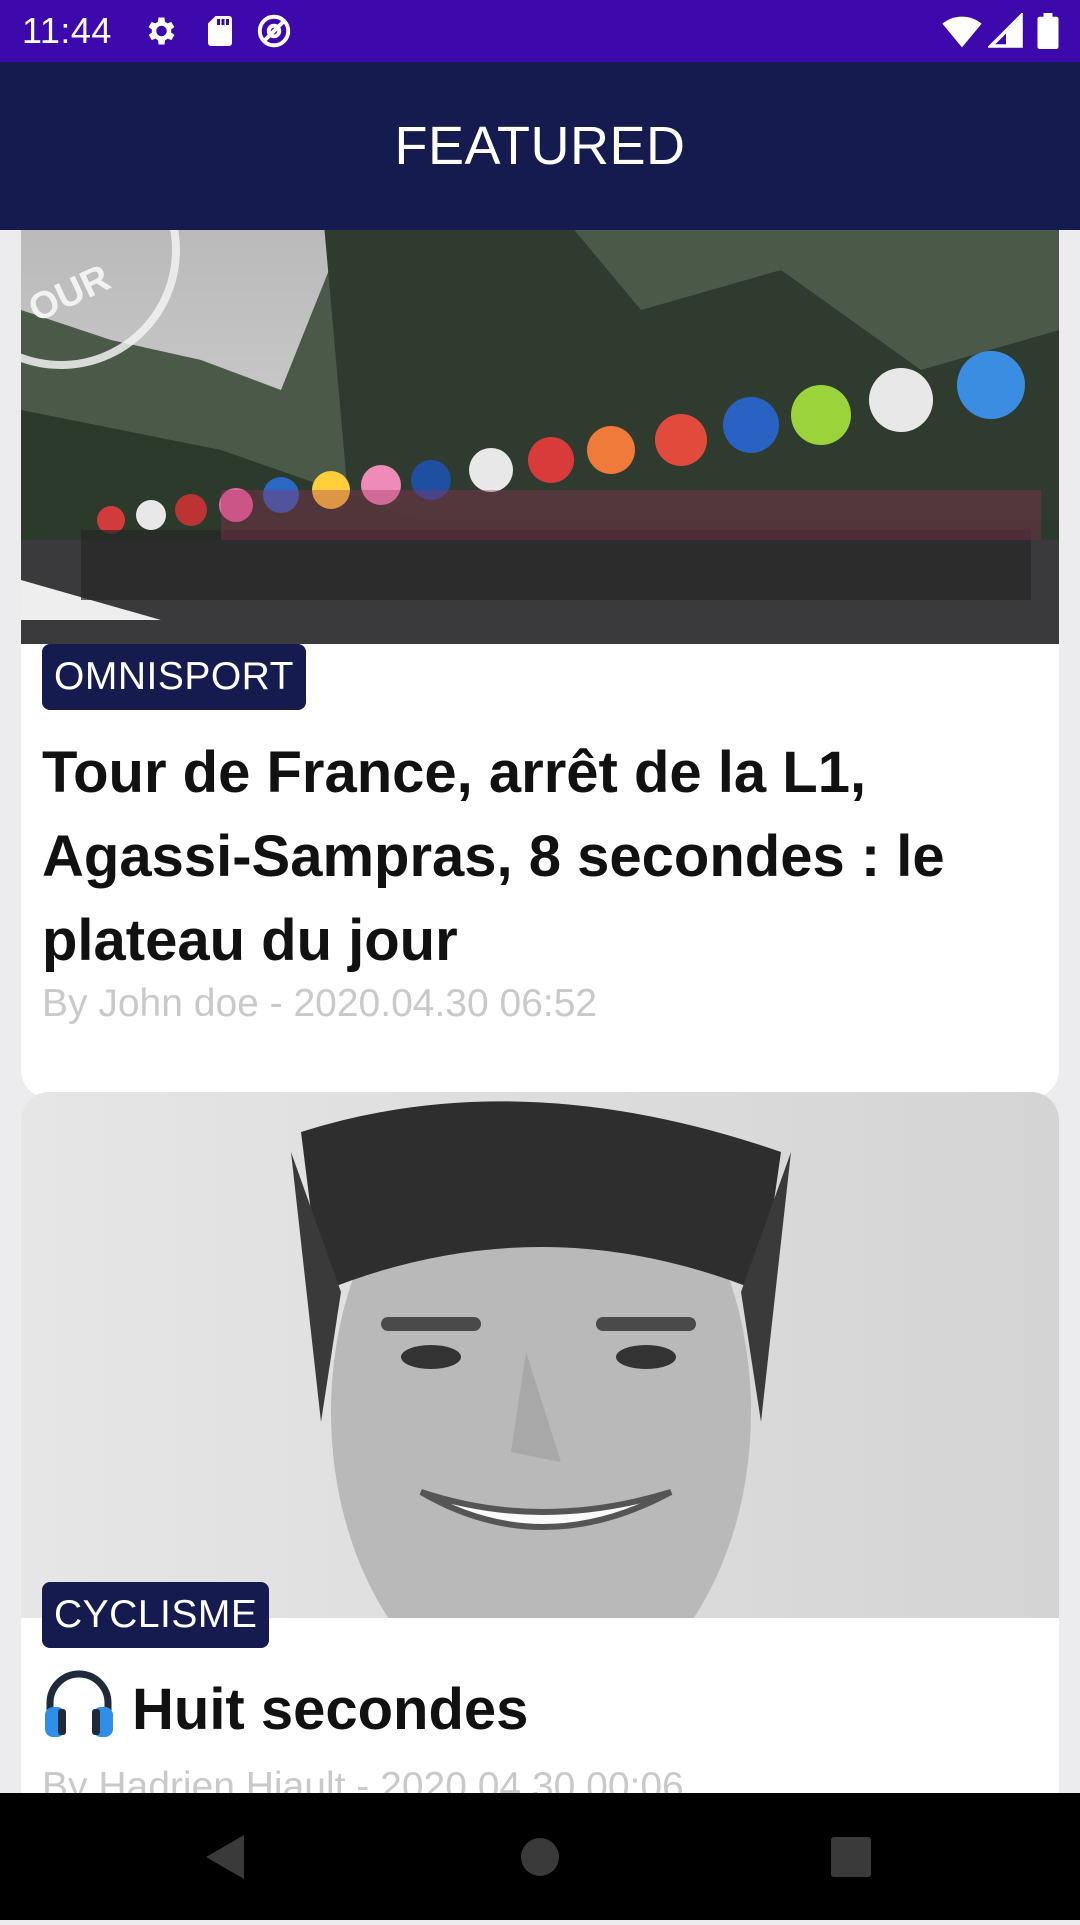  I want to click on article-byline: By John doe - 2020.04.30 06:52, so click(320, 1003).